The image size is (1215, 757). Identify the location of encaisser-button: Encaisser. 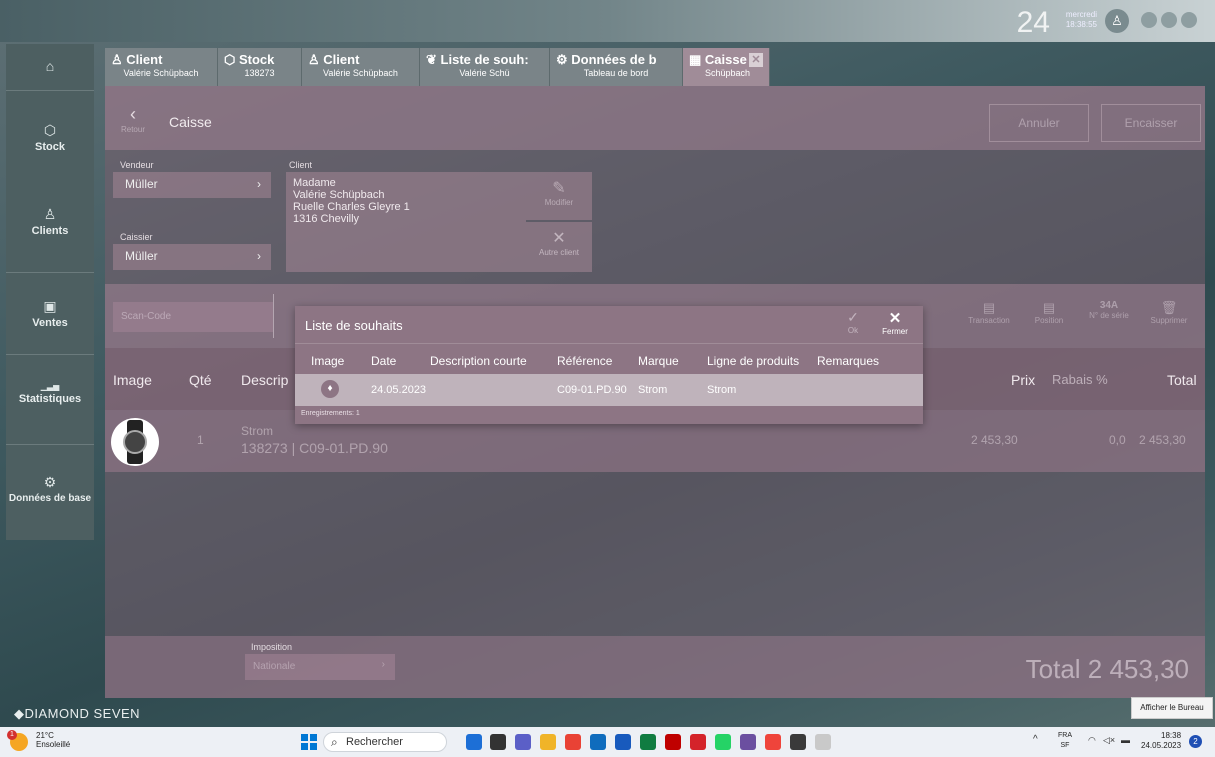
(1151, 123).